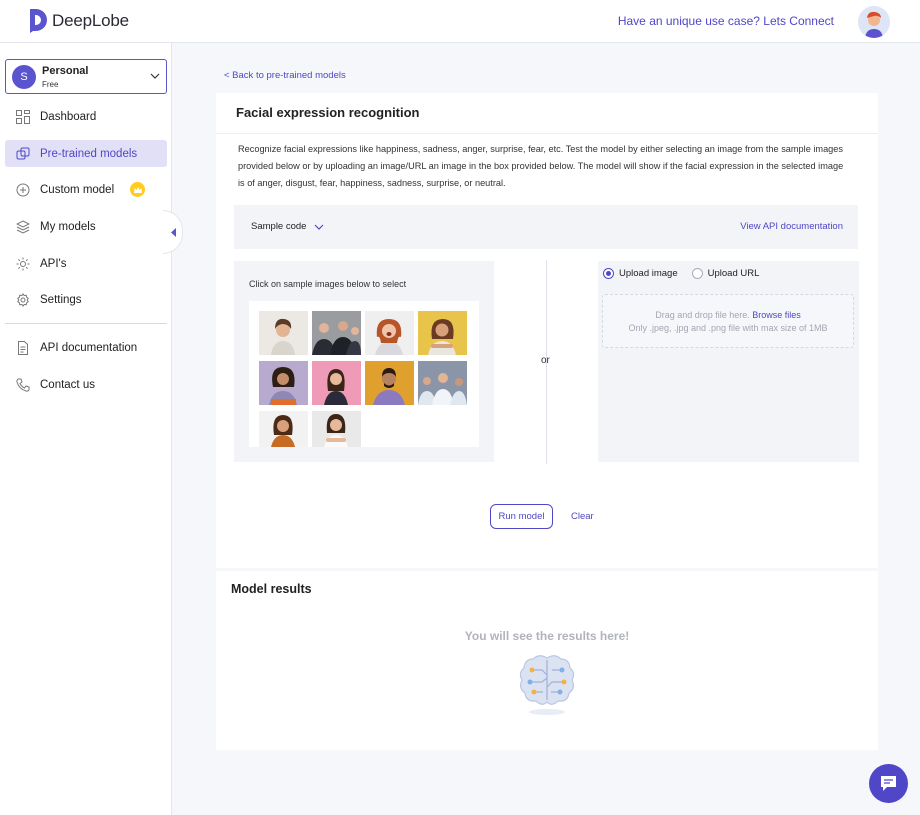 The image size is (920, 815). I want to click on sidebar-item-contact-us: Contact us, so click(86, 384).